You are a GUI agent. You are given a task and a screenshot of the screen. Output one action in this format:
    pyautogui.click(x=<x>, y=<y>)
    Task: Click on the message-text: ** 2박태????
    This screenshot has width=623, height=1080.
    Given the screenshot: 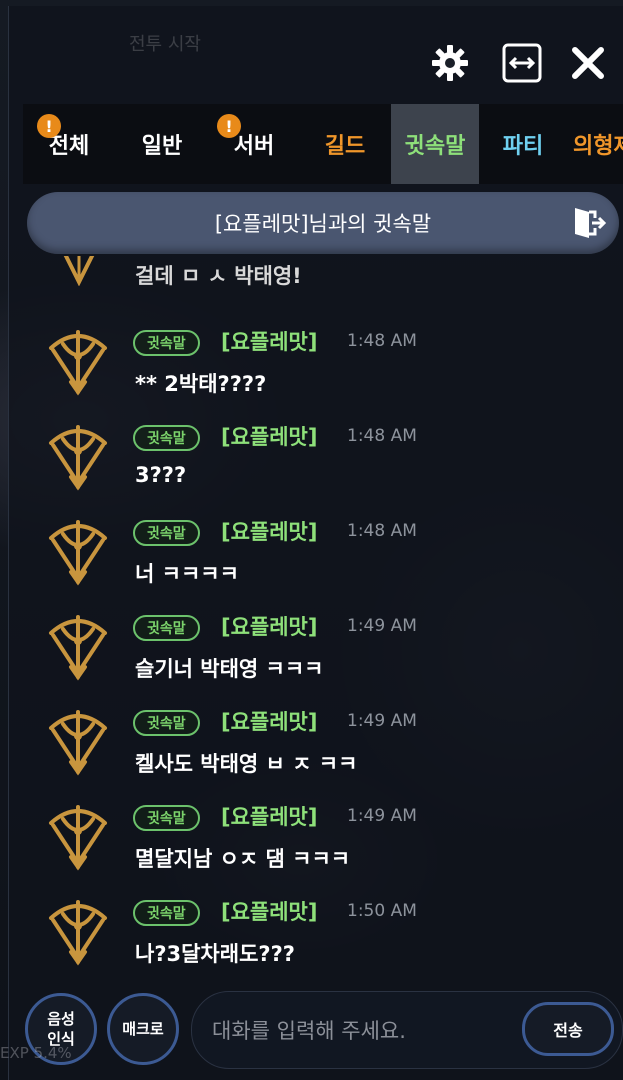 What is the action you would take?
    pyautogui.click(x=201, y=384)
    